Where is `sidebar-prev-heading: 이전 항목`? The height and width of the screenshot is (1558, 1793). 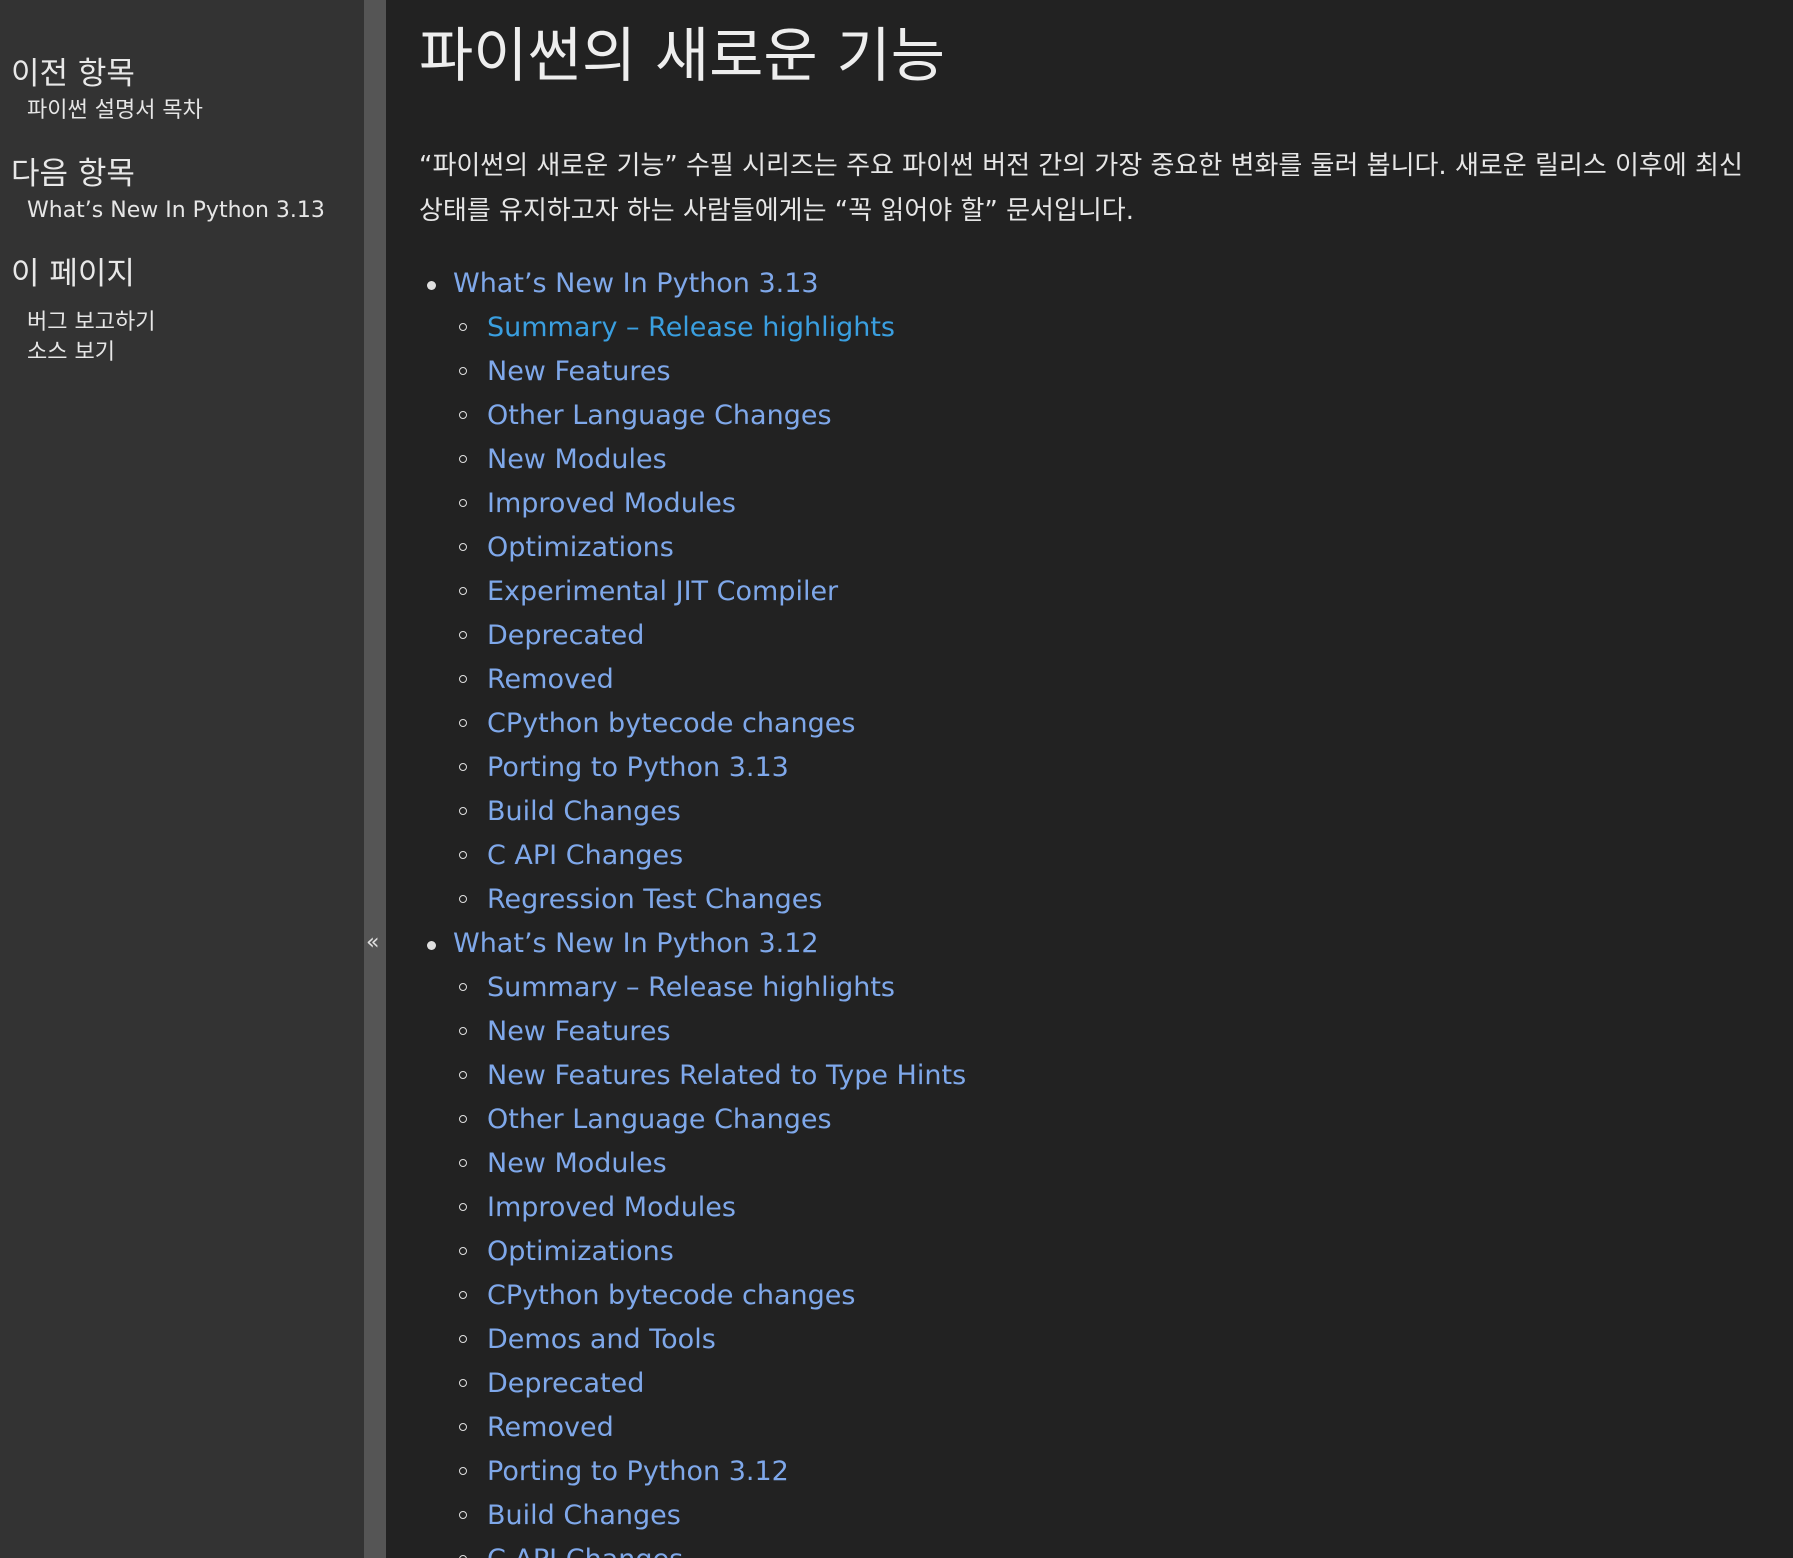 sidebar-prev-heading: 이전 항목 is located at coordinates (73, 74).